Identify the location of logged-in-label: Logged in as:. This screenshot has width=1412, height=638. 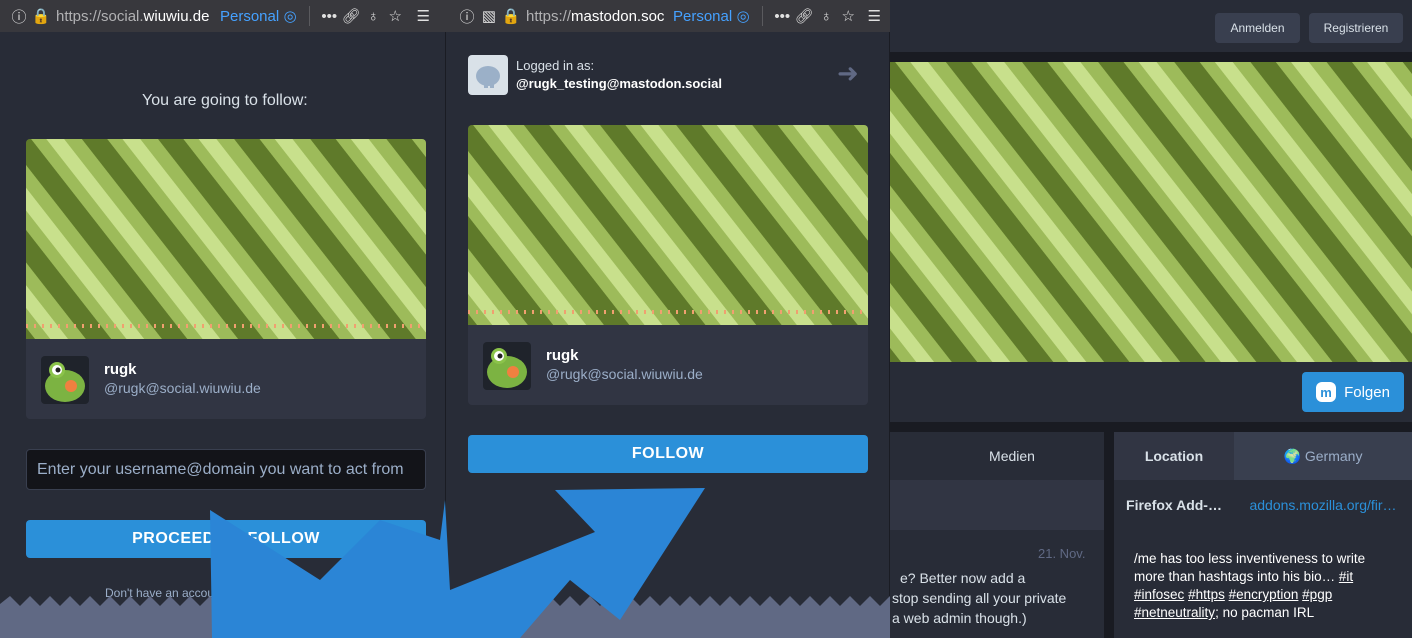
(555, 65).